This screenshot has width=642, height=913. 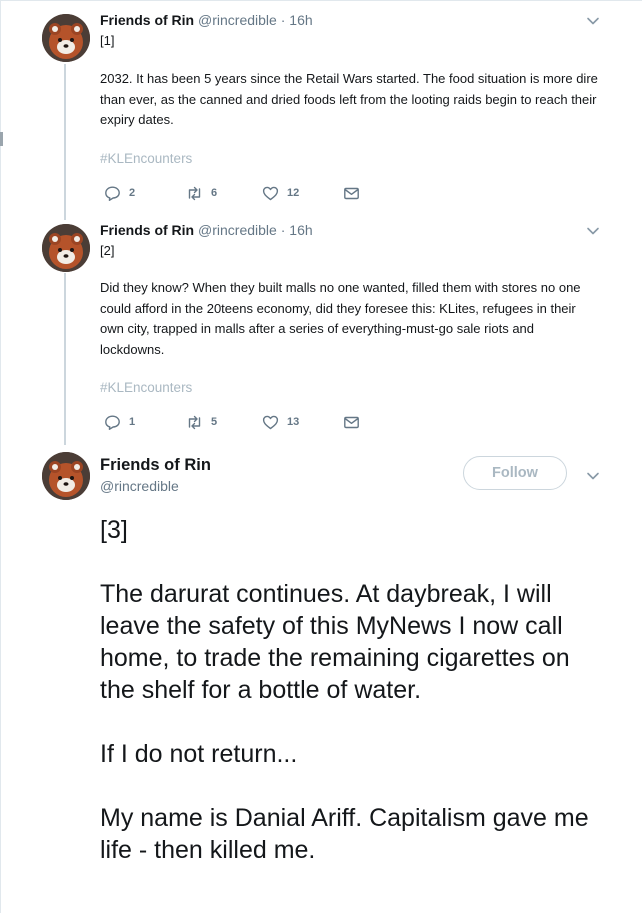 I want to click on tweet-index-label: [2], so click(x=107, y=250).